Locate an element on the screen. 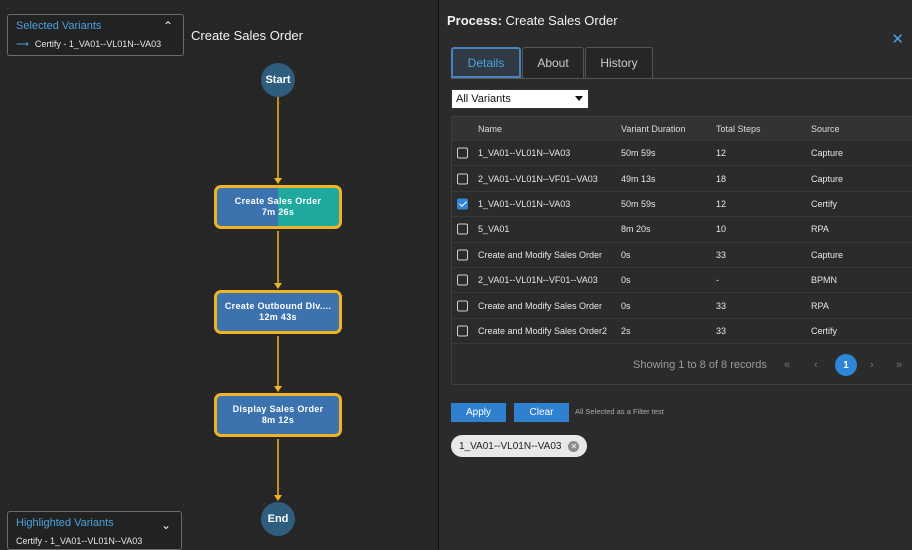  tab-details: Details is located at coordinates (486, 62).